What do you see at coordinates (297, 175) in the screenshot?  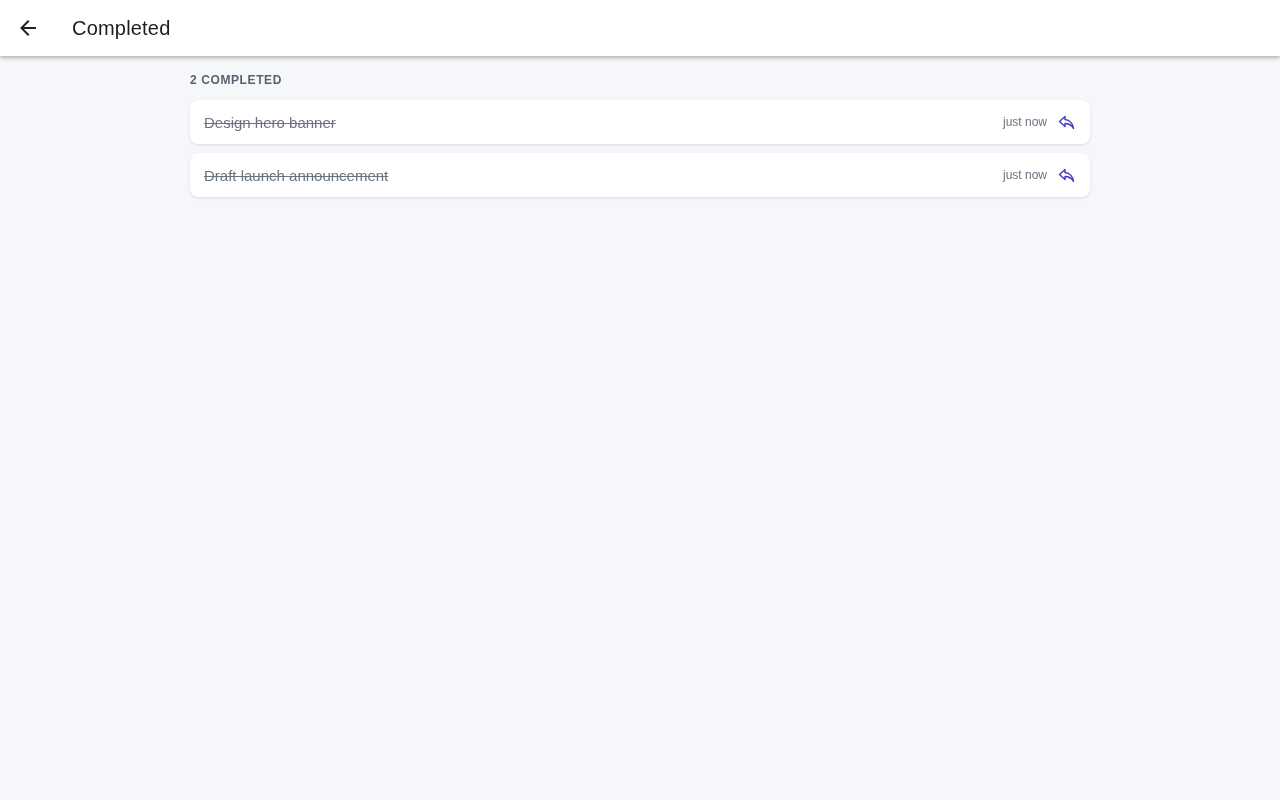 I see `task-title: Draft launch announcement` at bounding box center [297, 175].